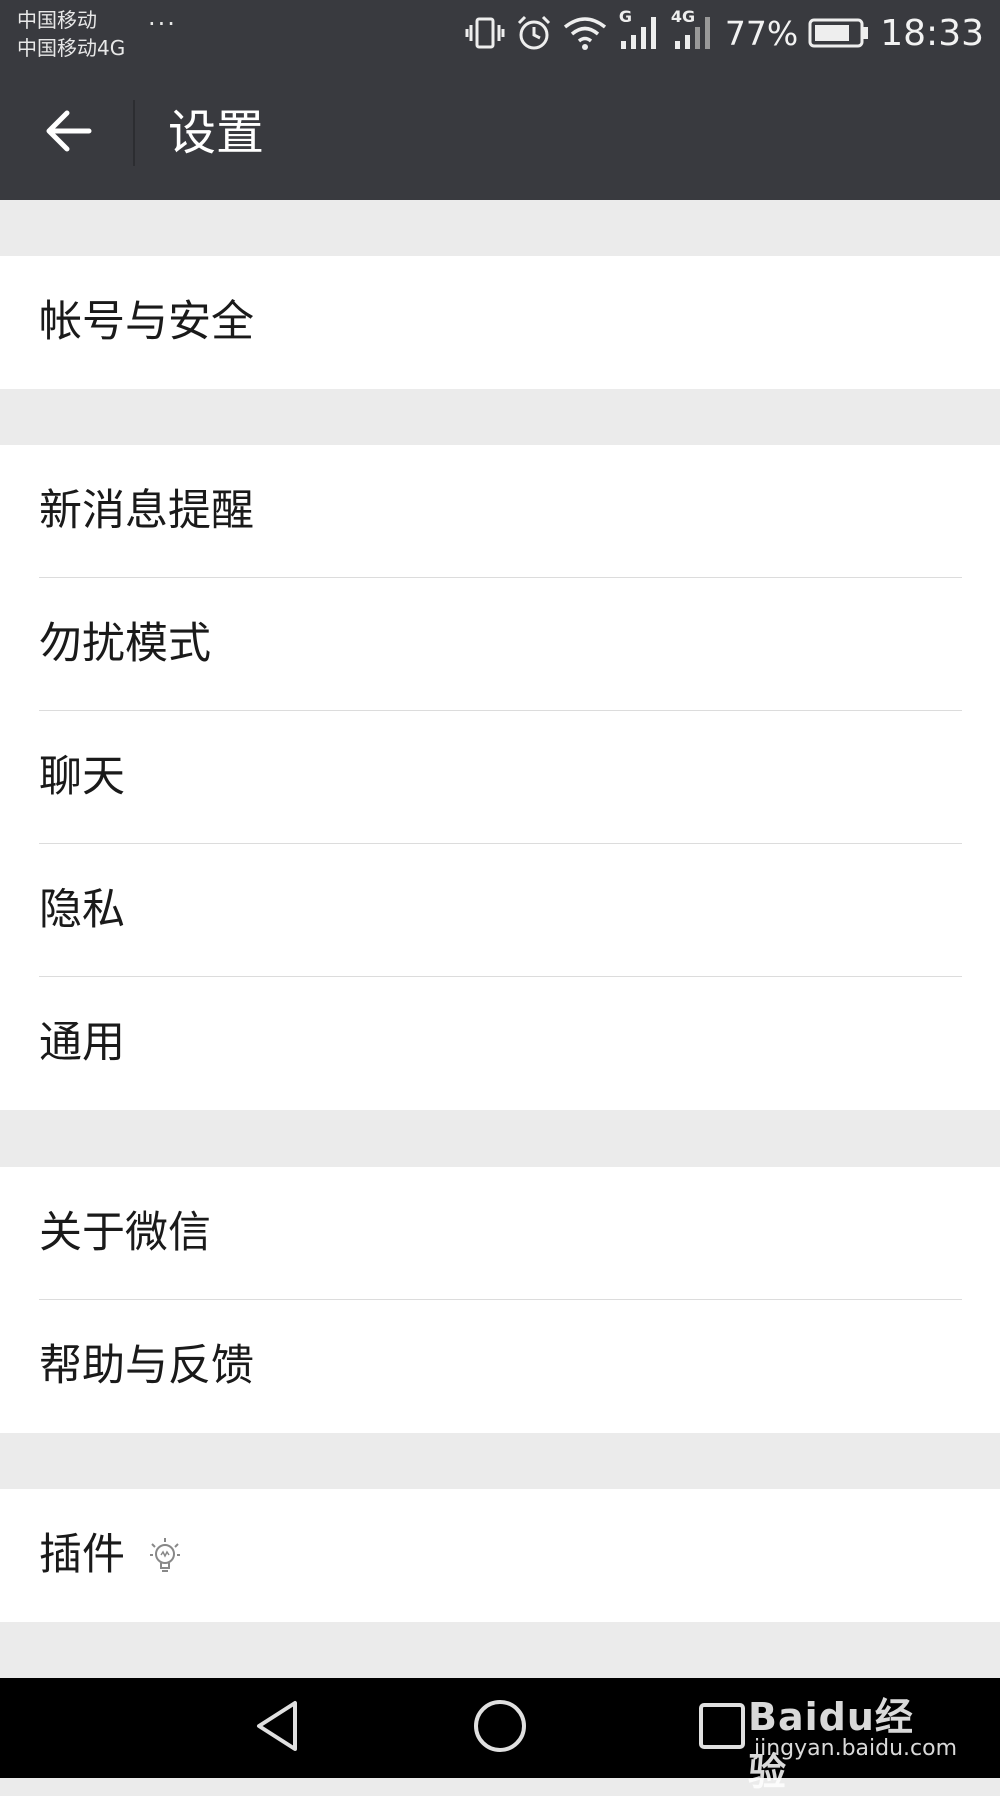  I want to click on settings-item-account-security: 帐号与安全, so click(500, 322).